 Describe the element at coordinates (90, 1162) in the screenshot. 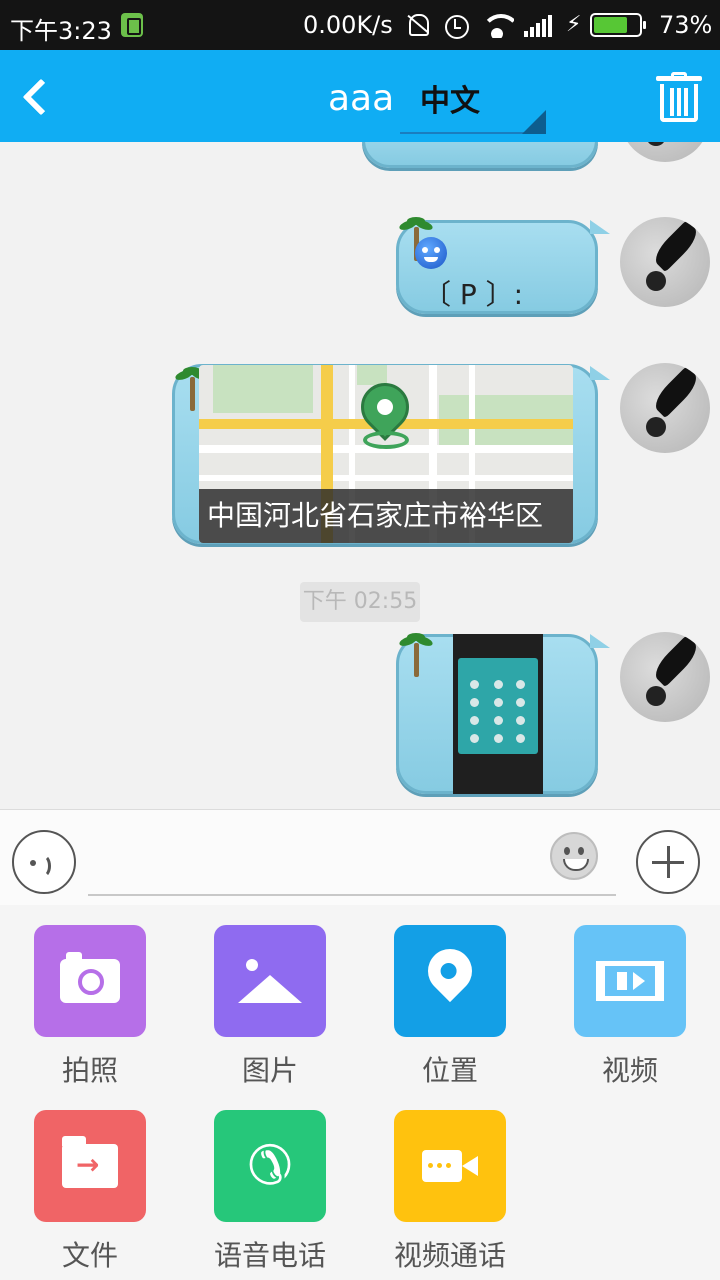

I see `folder-icon` at that location.